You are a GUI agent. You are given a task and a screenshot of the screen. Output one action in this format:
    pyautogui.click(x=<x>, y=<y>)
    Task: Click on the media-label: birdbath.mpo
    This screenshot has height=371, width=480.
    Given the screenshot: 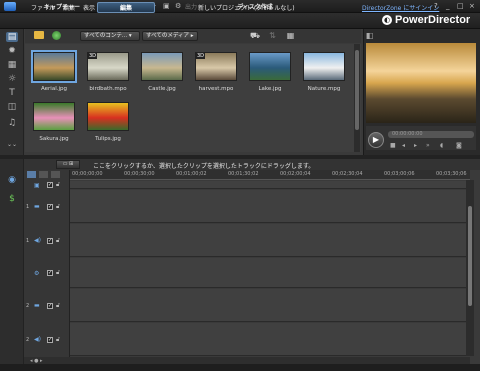 What is the action you would take?
    pyautogui.click(x=108, y=89)
    